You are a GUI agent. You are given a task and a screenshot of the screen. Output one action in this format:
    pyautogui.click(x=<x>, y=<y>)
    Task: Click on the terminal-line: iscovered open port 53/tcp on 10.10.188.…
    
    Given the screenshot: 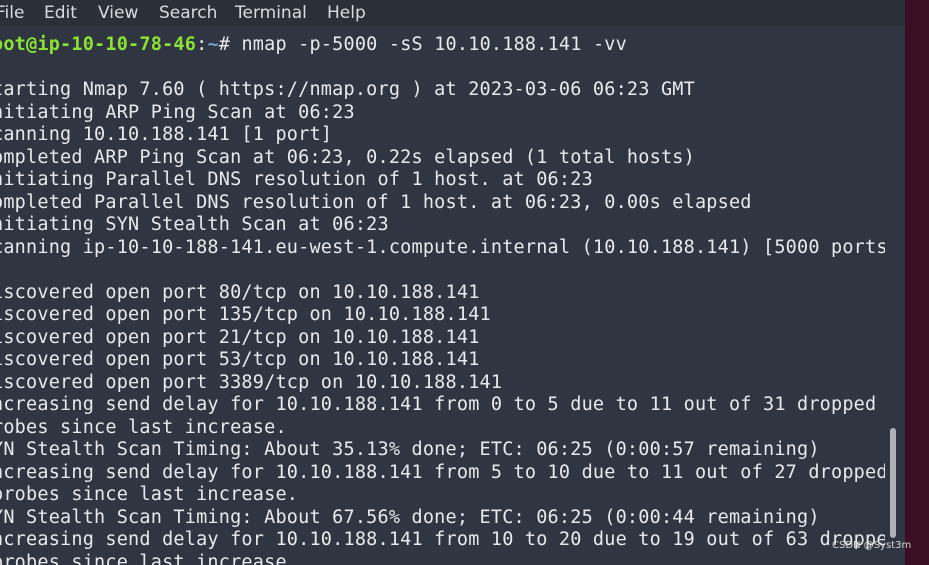 What is the action you would take?
    pyautogui.click(x=240, y=359)
    